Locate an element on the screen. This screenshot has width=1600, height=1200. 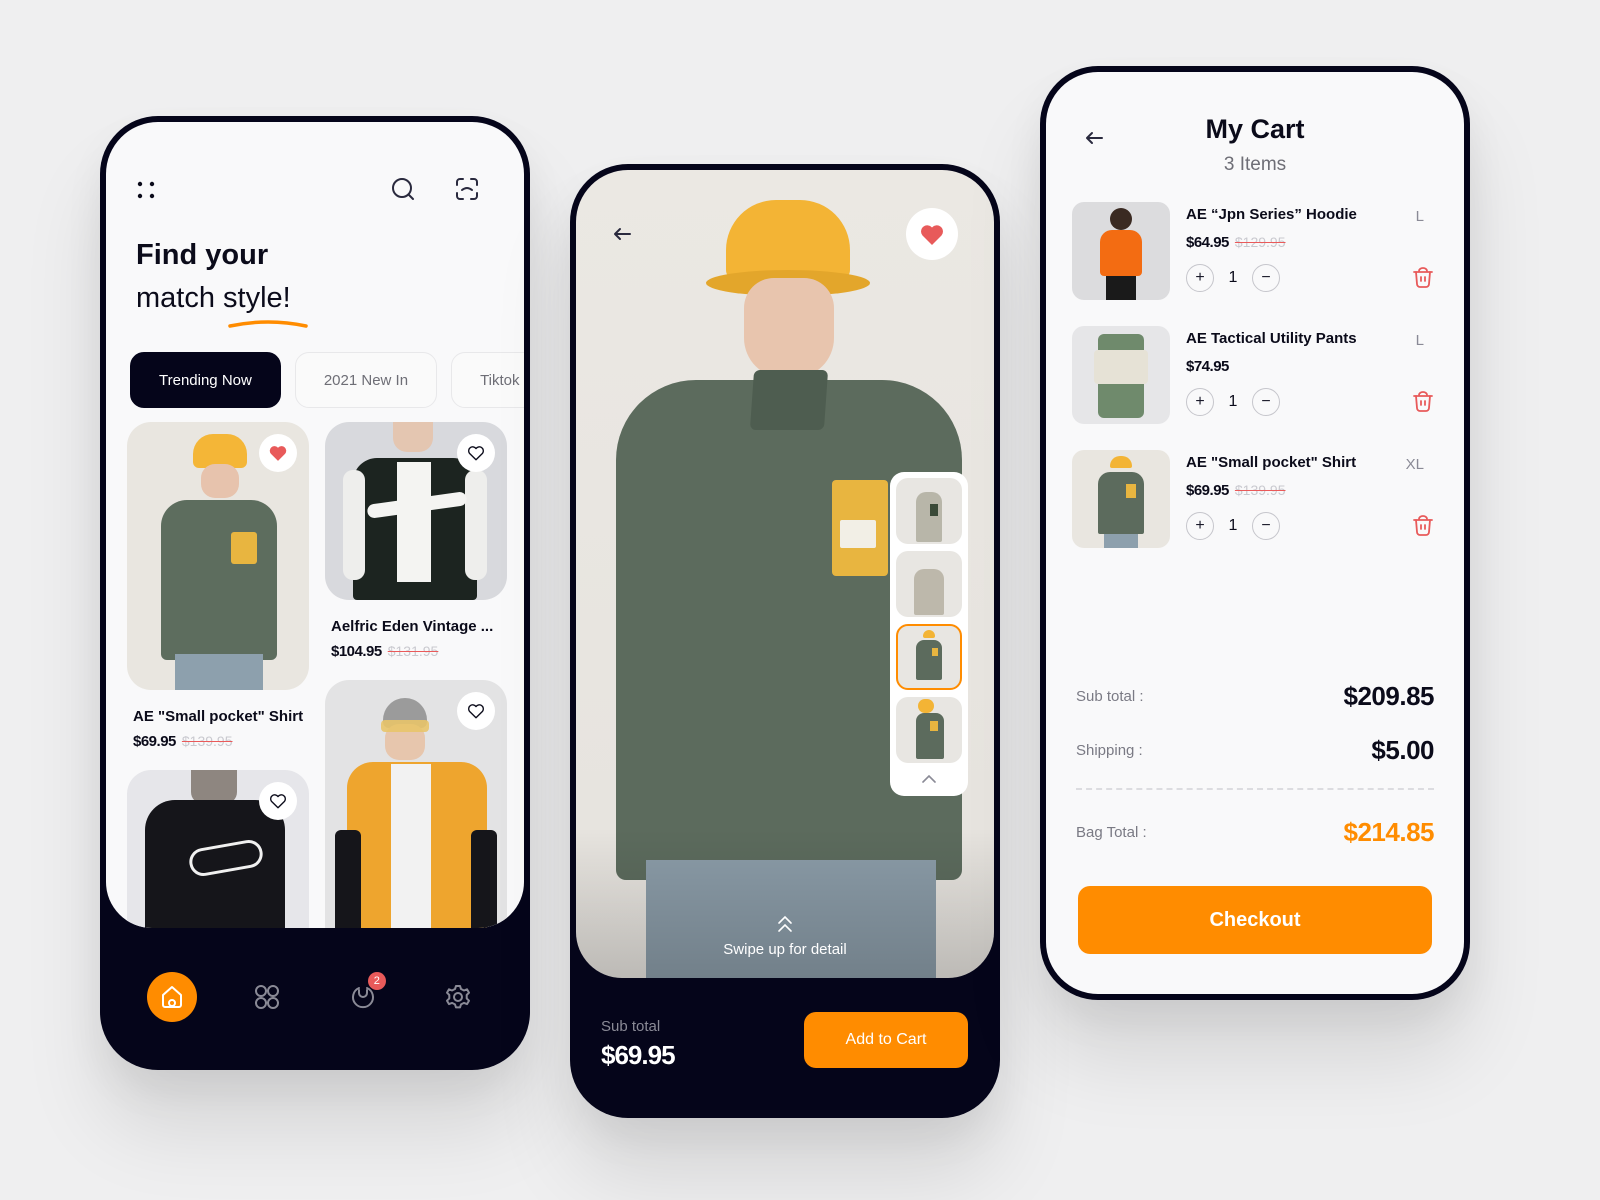
swipe-hint: Swipe up for detail is located at coordinates (785, 936).